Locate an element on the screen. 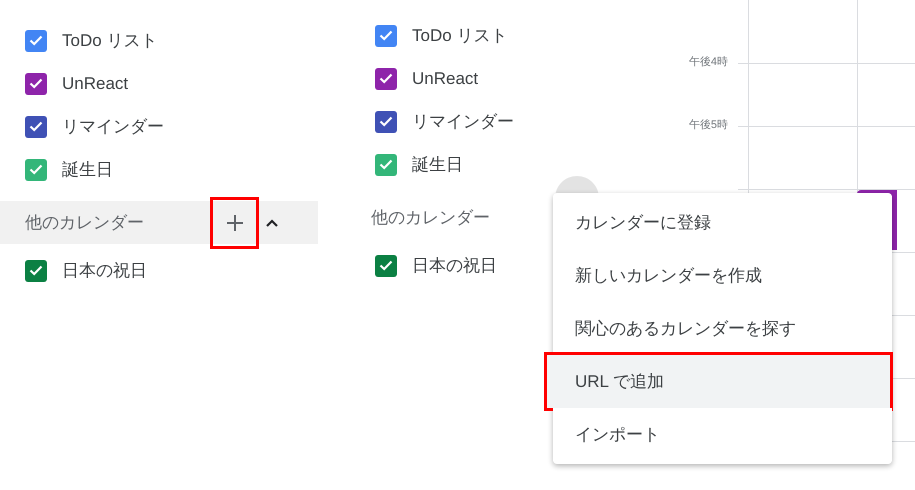 The image size is (915, 490). chevron-icon is located at coordinates (272, 223).